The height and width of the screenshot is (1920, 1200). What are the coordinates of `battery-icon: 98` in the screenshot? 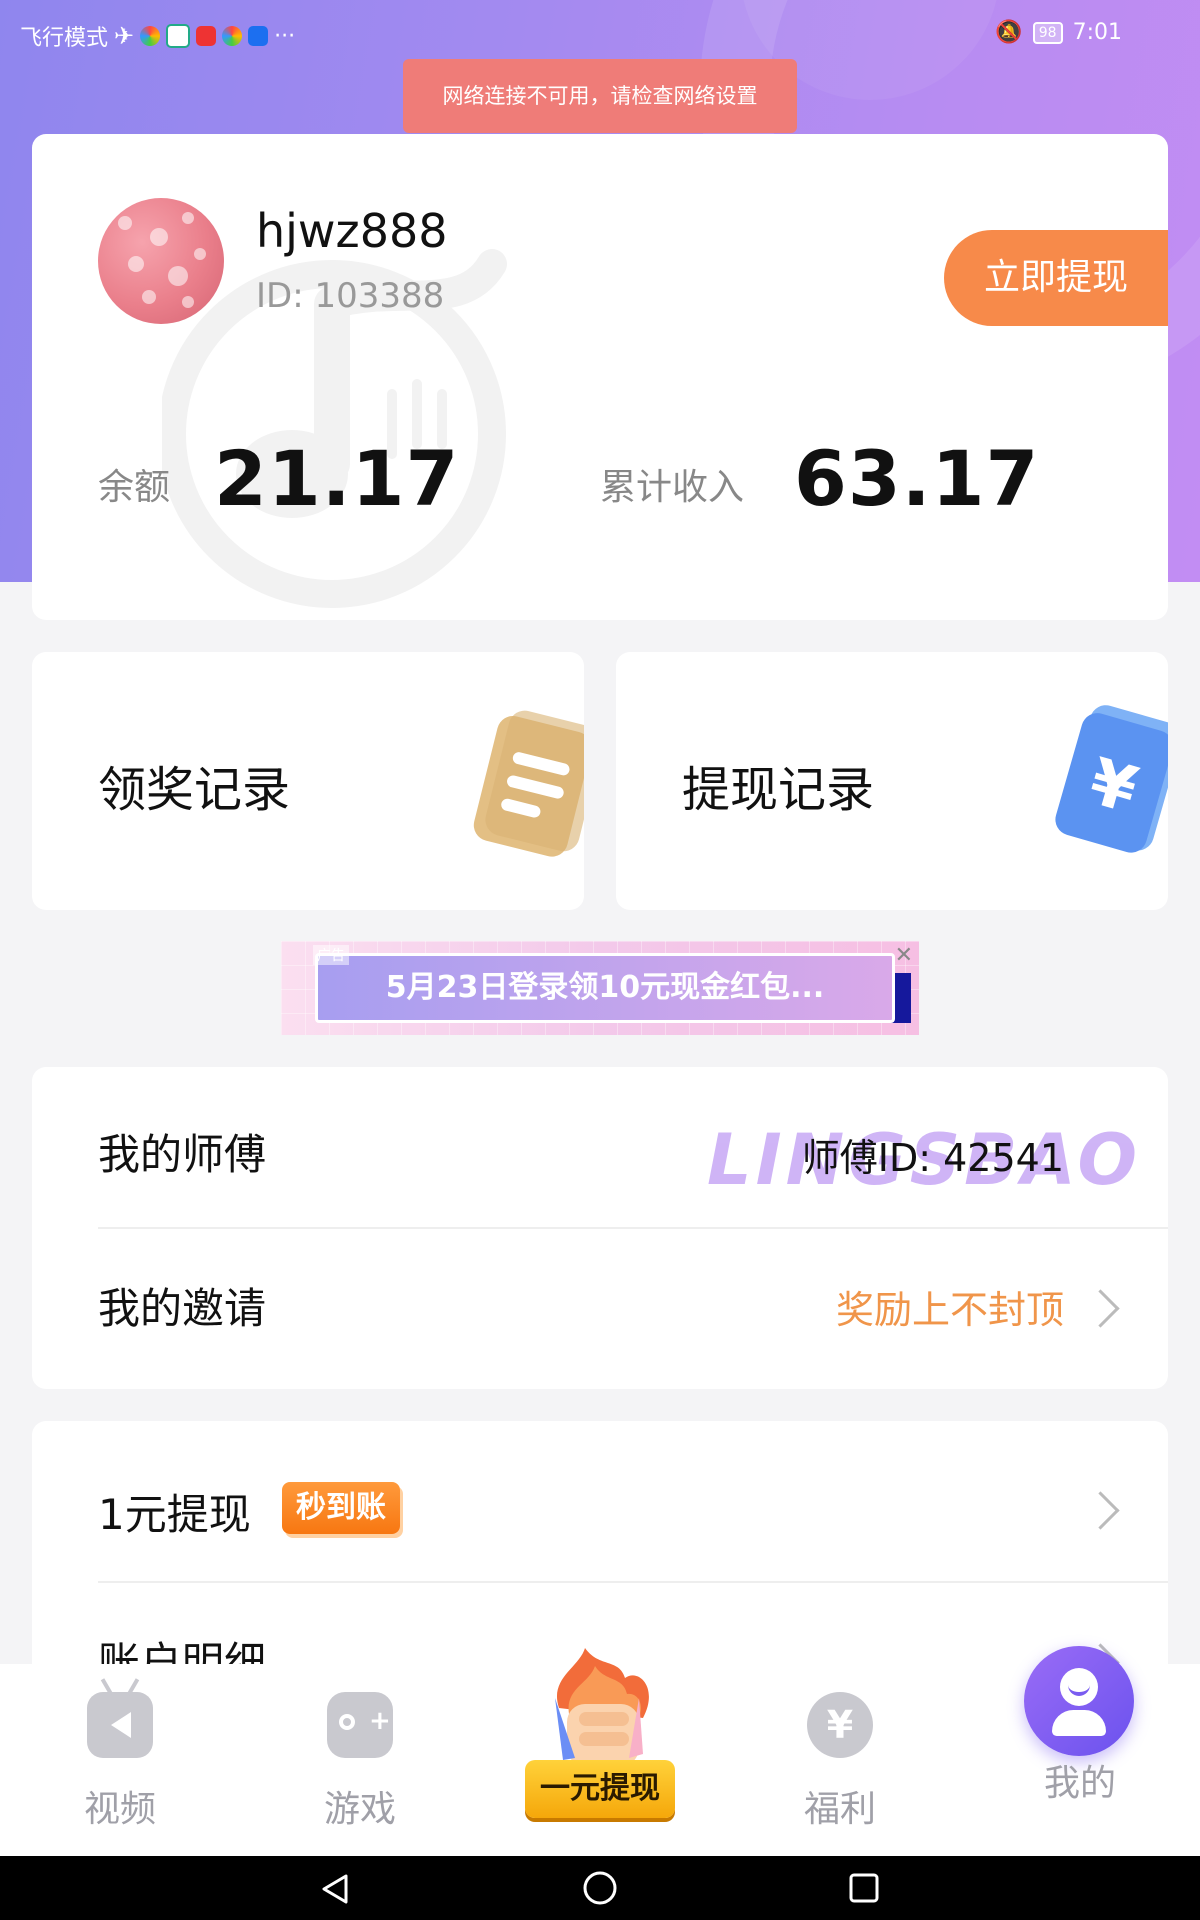 It's located at (1047, 32).